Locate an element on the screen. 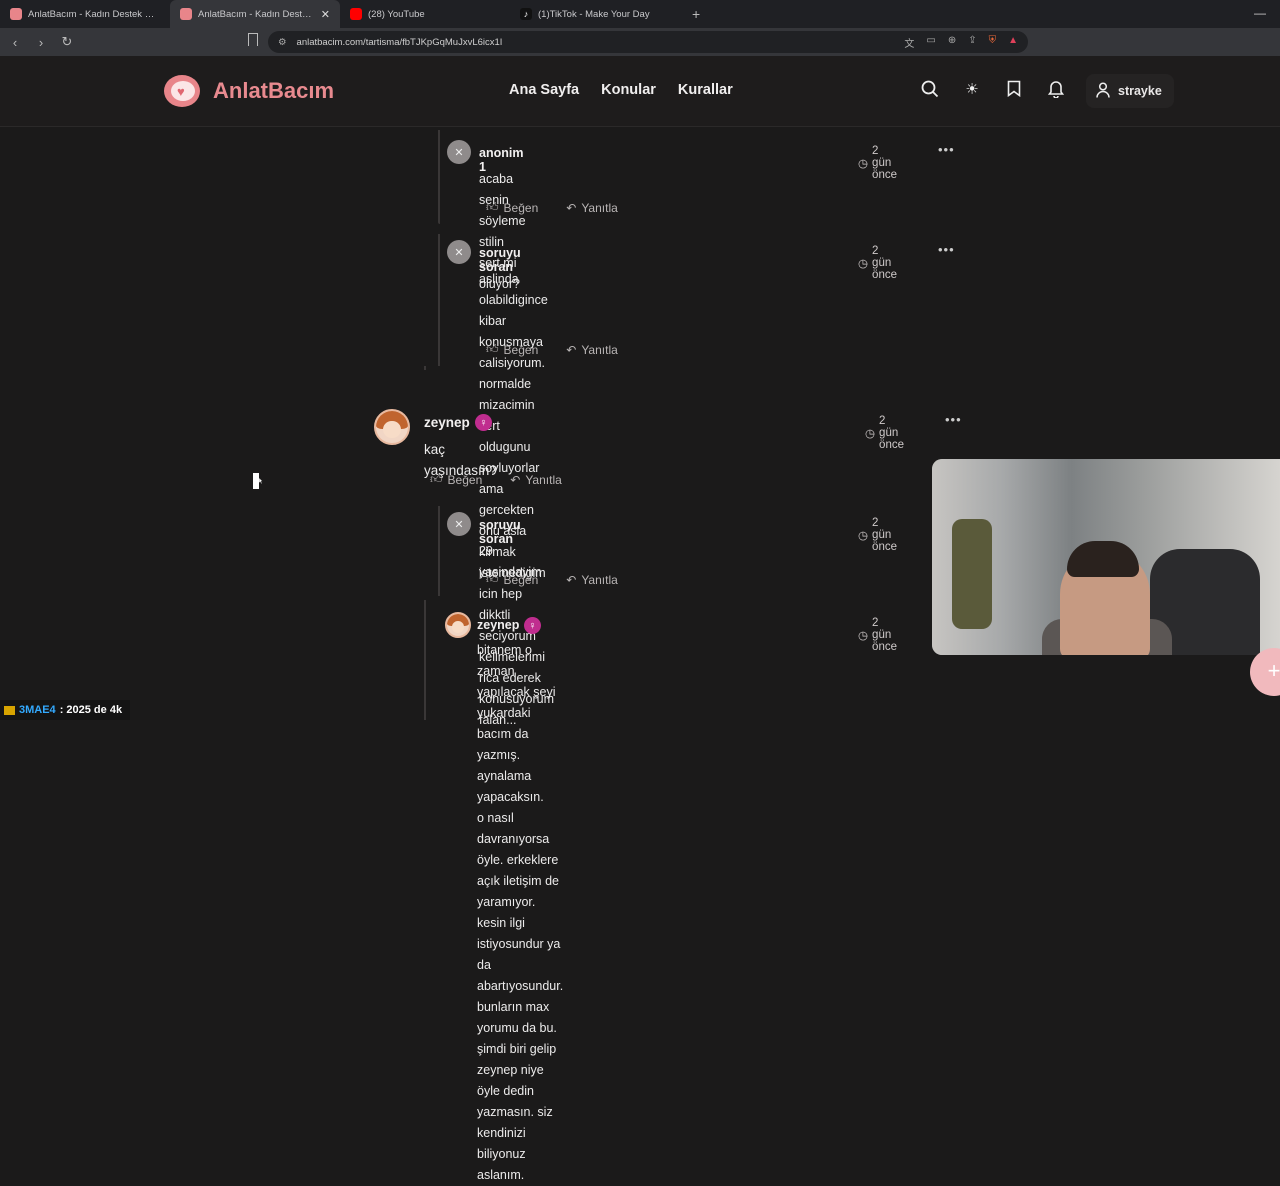 This screenshot has height=1186, width=1280. user-menu-button: strayke is located at coordinates (1130, 91).